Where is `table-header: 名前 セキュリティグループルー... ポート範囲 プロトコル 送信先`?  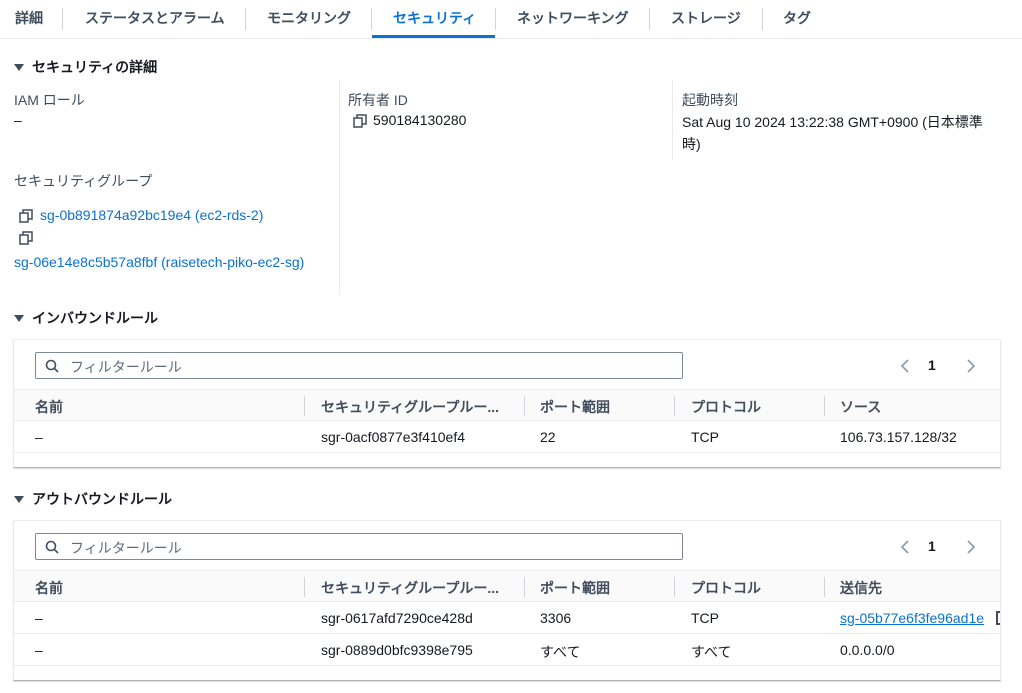
table-header: 名前 セキュリティグループルー... ポート範囲 プロトコル 送信先 is located at coordinates (507, 586).